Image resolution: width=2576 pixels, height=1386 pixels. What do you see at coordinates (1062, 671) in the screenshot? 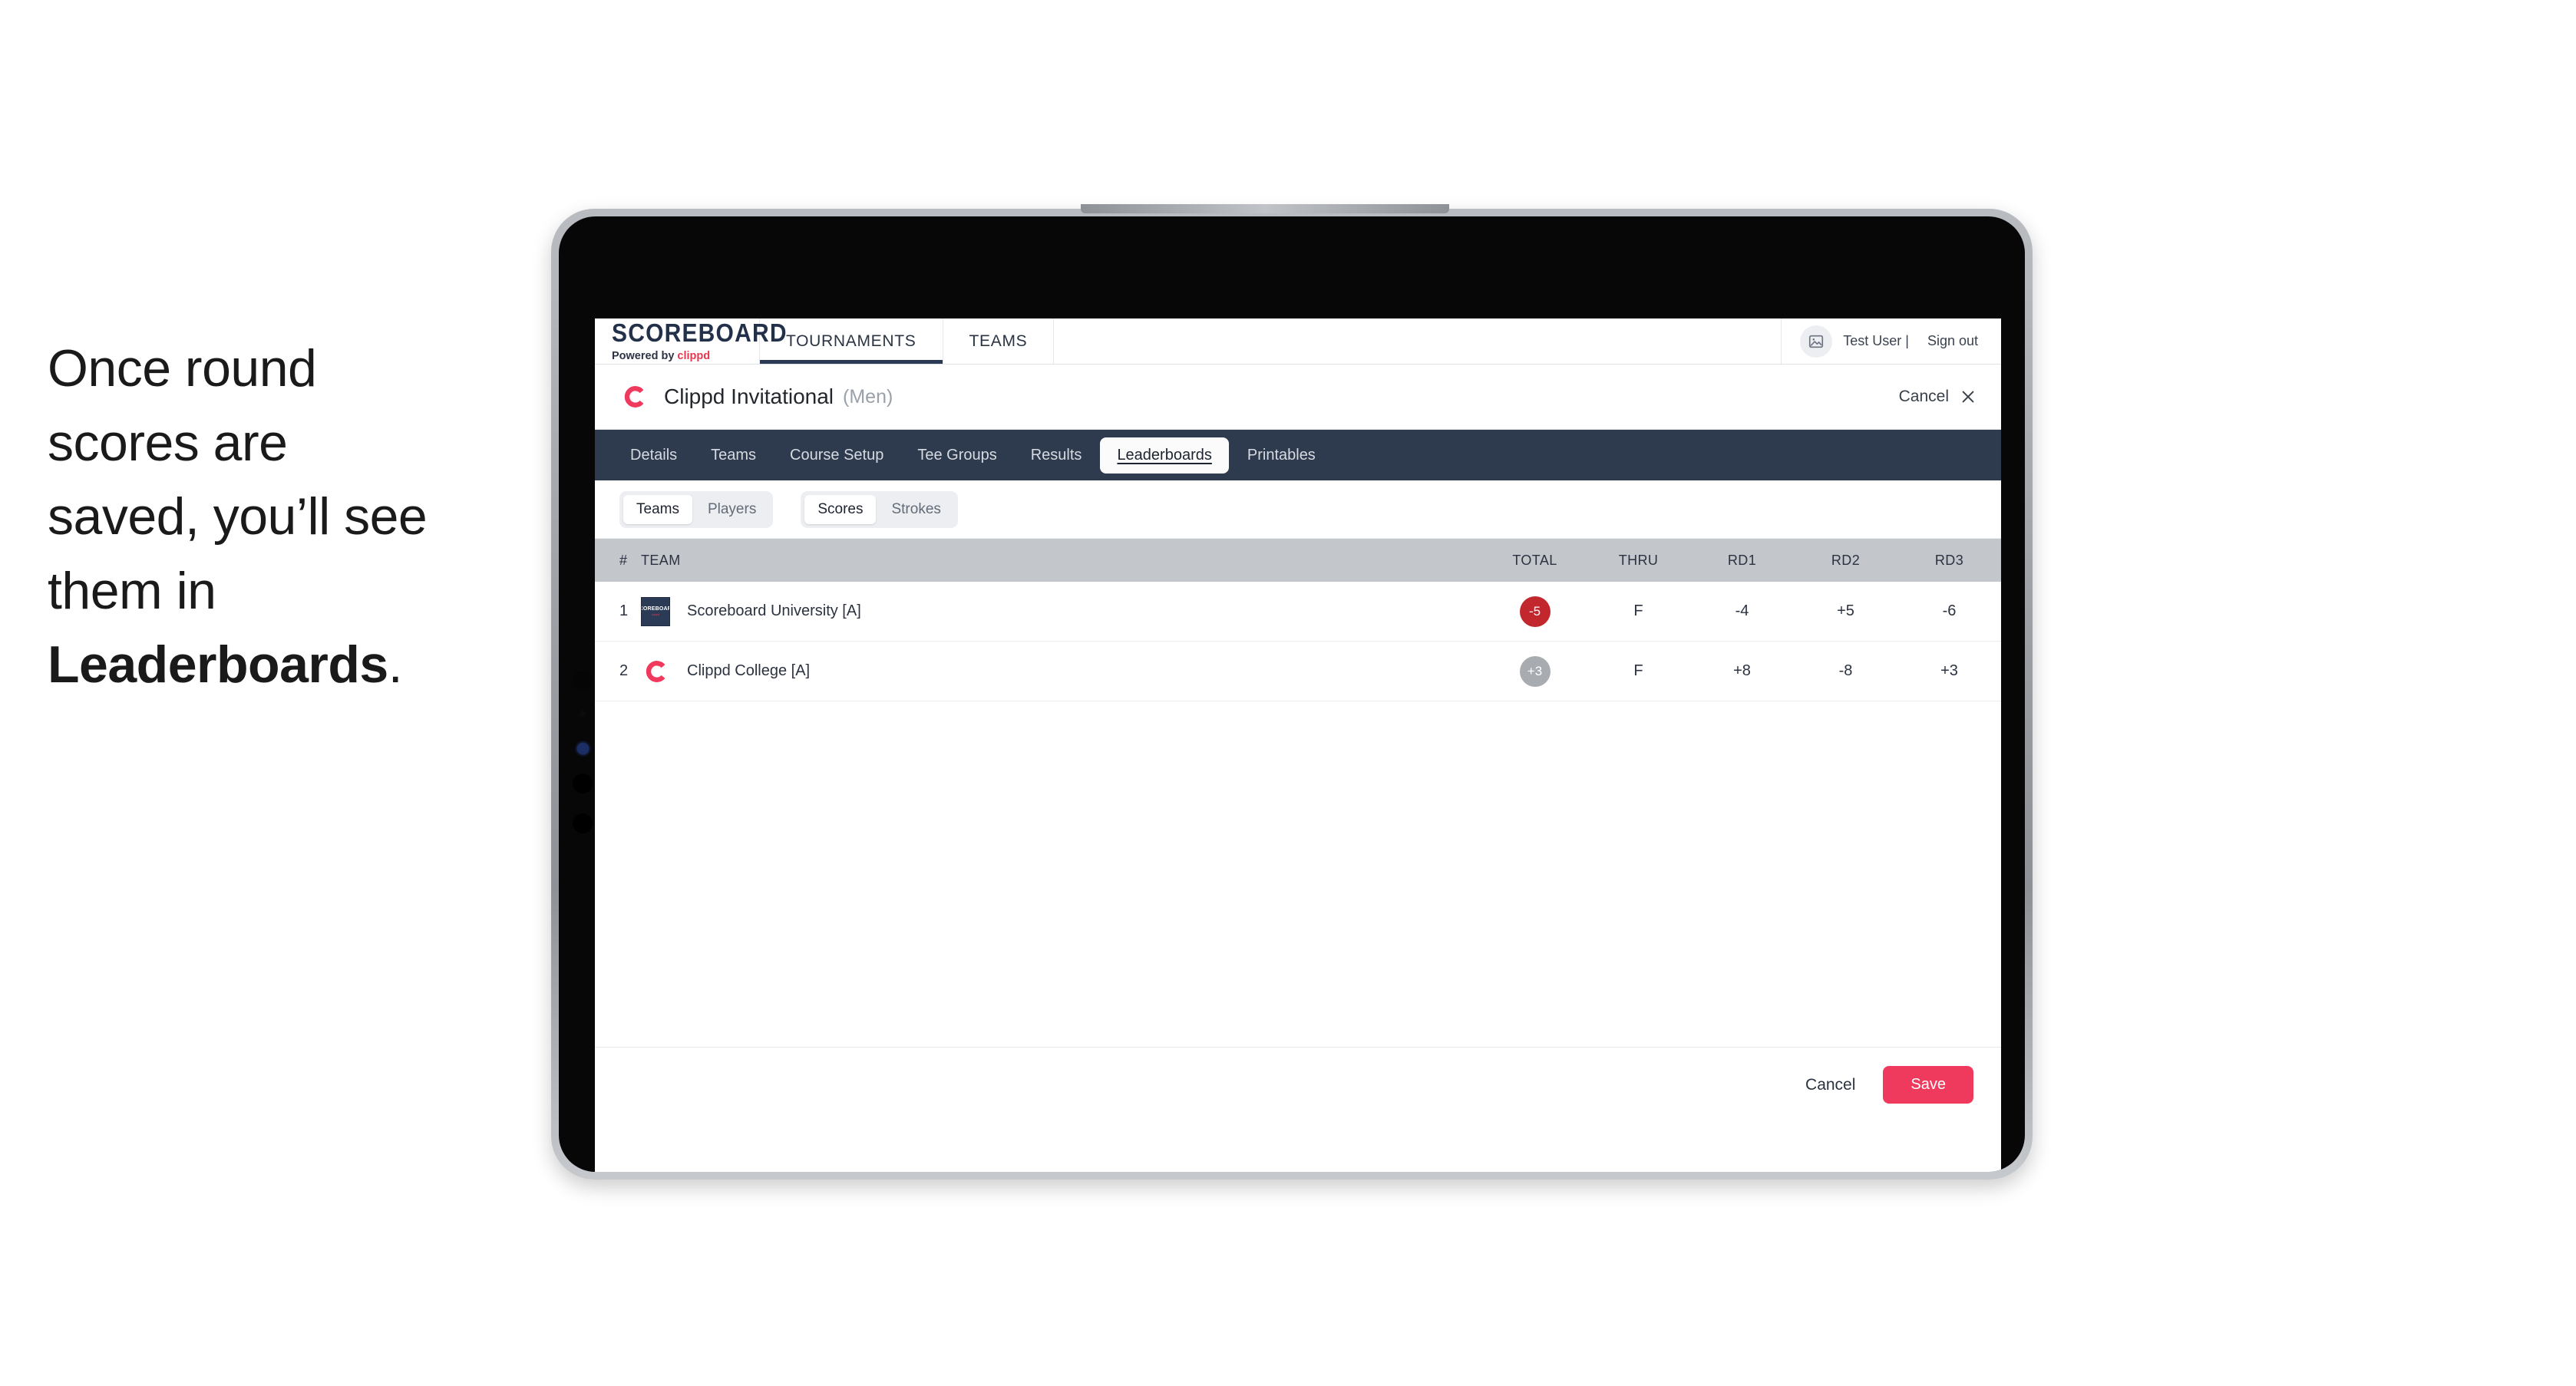
I see `row-team-cell: Clippd College [A]` at bounding box center [1062, 671].